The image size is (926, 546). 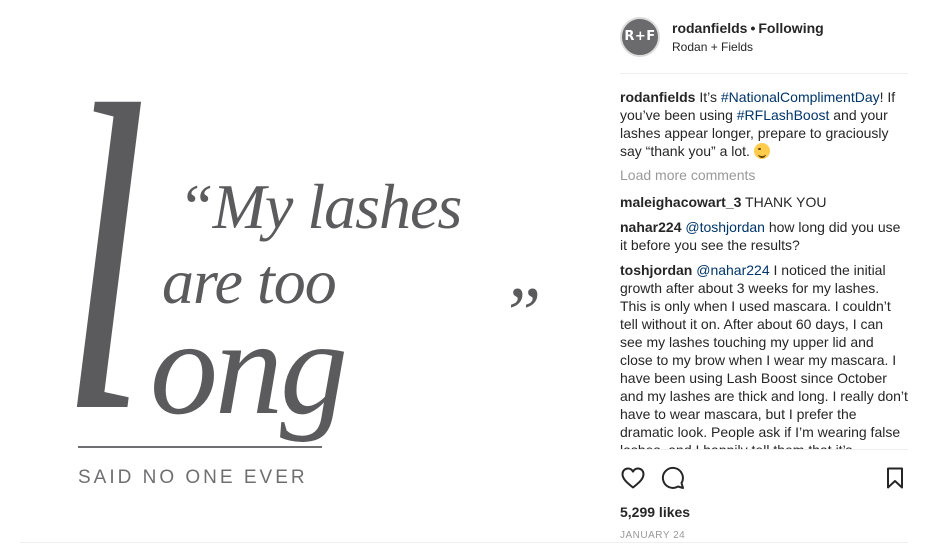 What do you see at coordinates (673, 478) in the screenshot?
I see `comment-icon` at bounding box center [673, 478].